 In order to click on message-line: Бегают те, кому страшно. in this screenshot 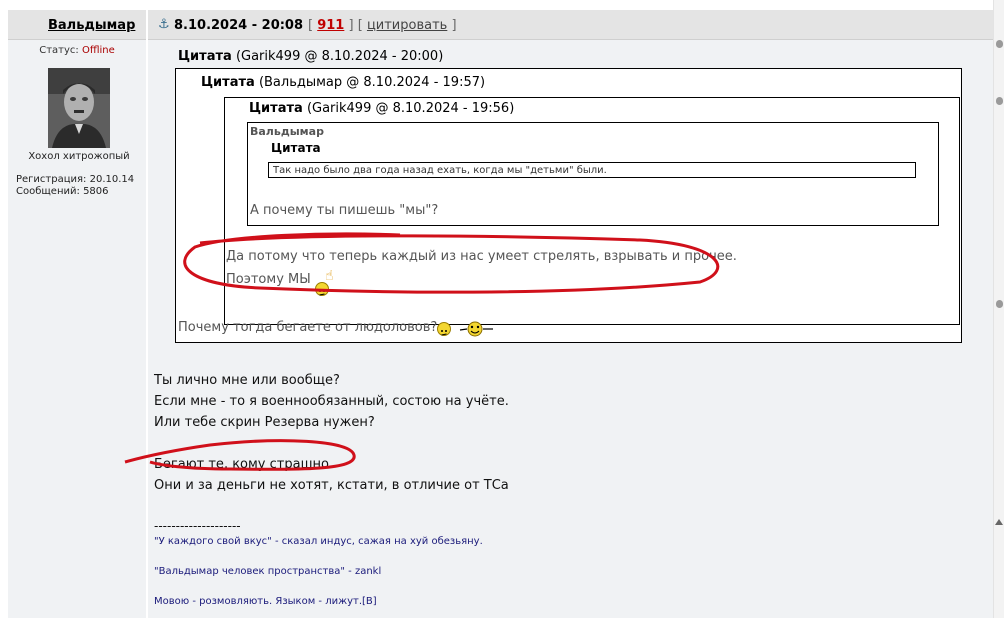, I will do `click(244, 464)`.